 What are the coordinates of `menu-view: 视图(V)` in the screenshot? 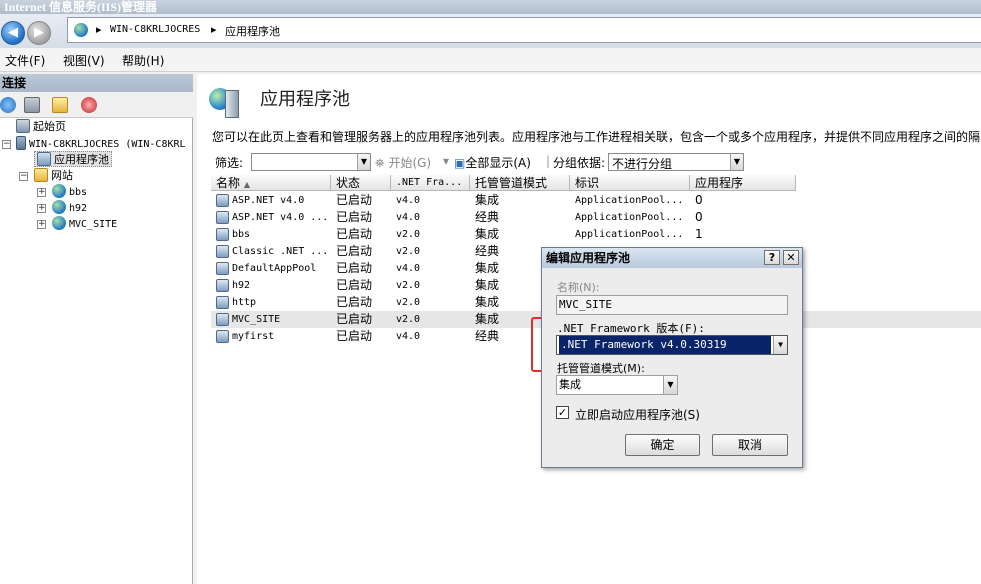 It's located at (84, 60).